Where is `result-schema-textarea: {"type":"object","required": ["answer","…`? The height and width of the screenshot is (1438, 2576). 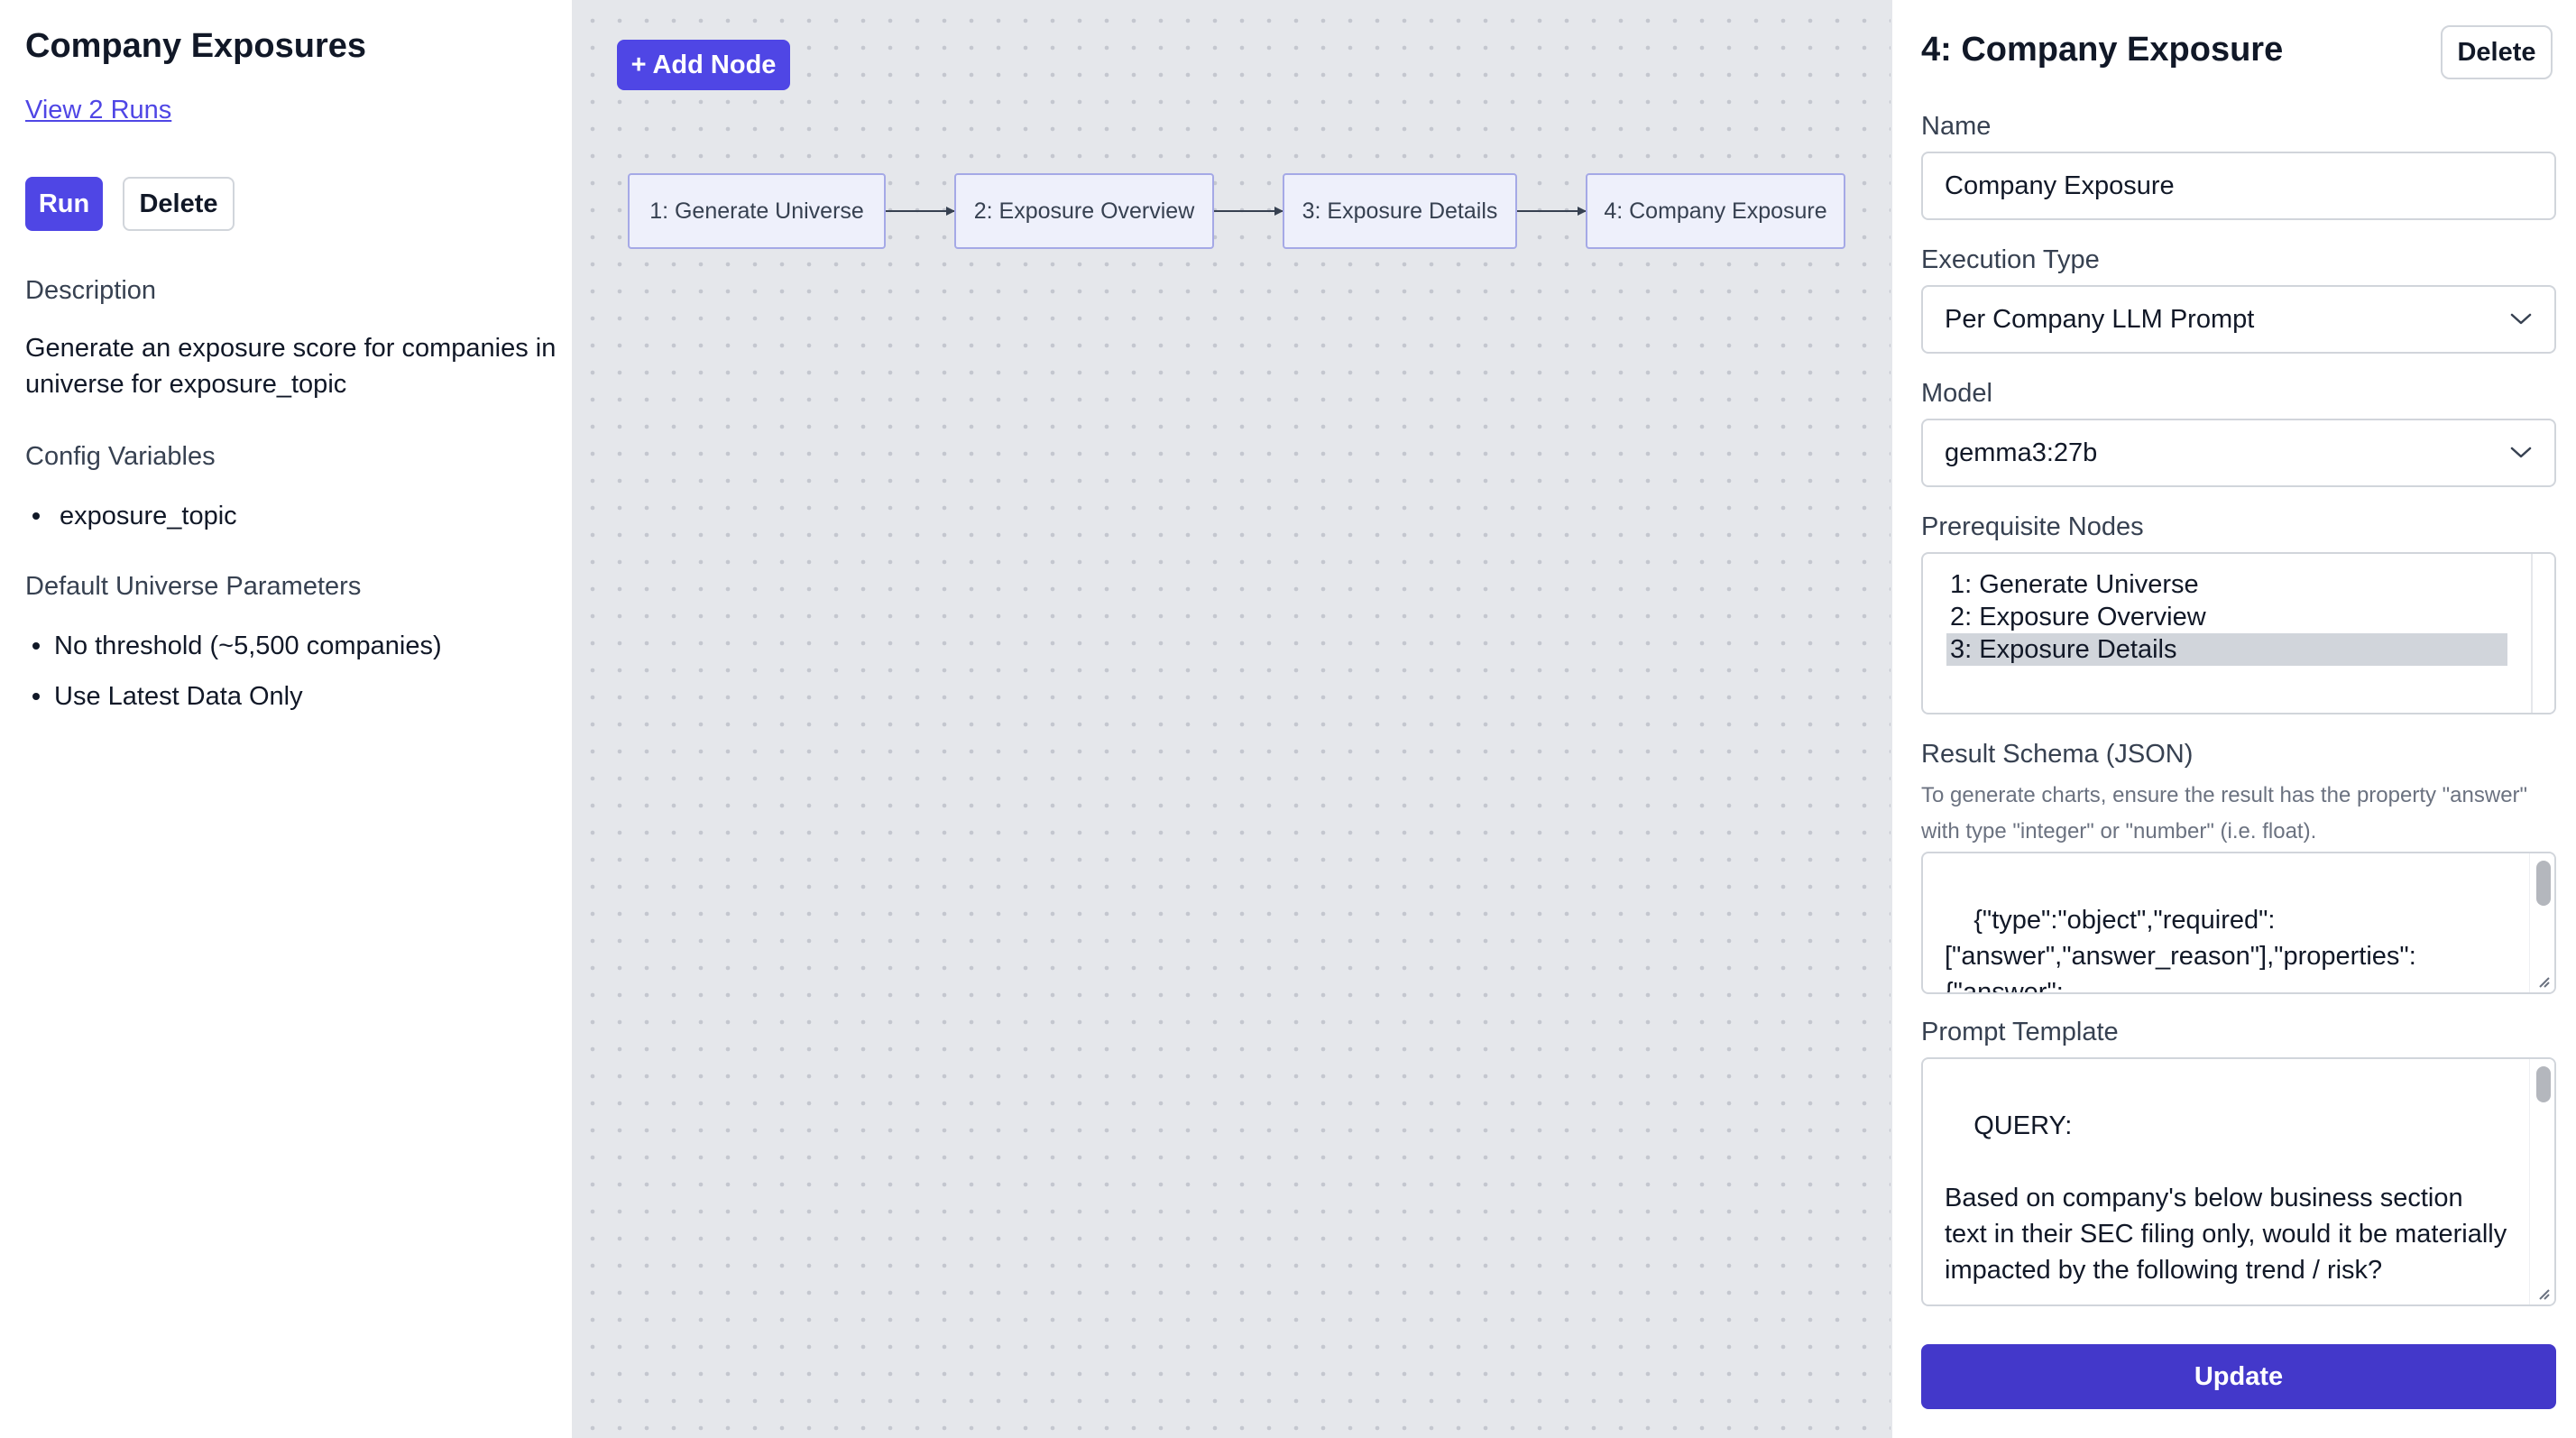 result-schema-textarea: {"type":"object","required": ["answer","… is located at coordinates (2238, 923).